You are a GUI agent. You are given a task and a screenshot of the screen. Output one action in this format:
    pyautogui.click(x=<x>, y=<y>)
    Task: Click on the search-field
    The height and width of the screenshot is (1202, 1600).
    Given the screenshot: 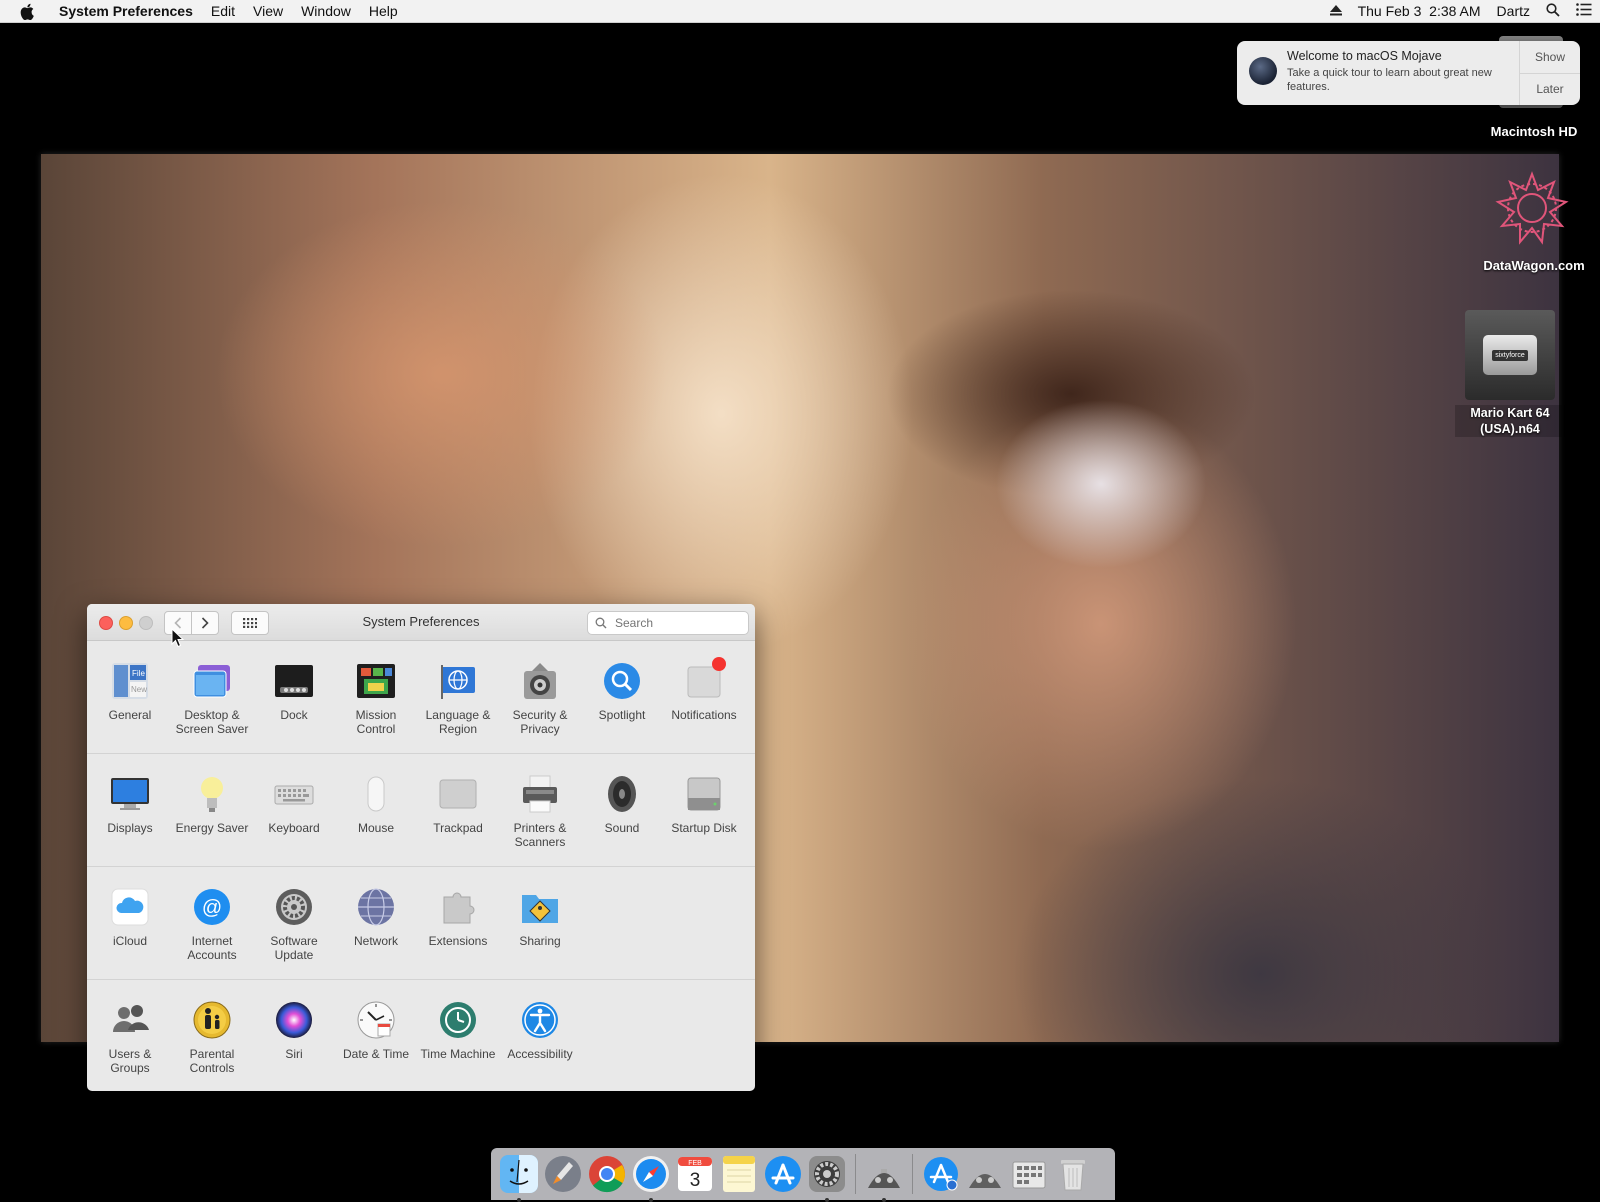 What is the action you would take?
    pyautogui.click(x=668, y=623)
    